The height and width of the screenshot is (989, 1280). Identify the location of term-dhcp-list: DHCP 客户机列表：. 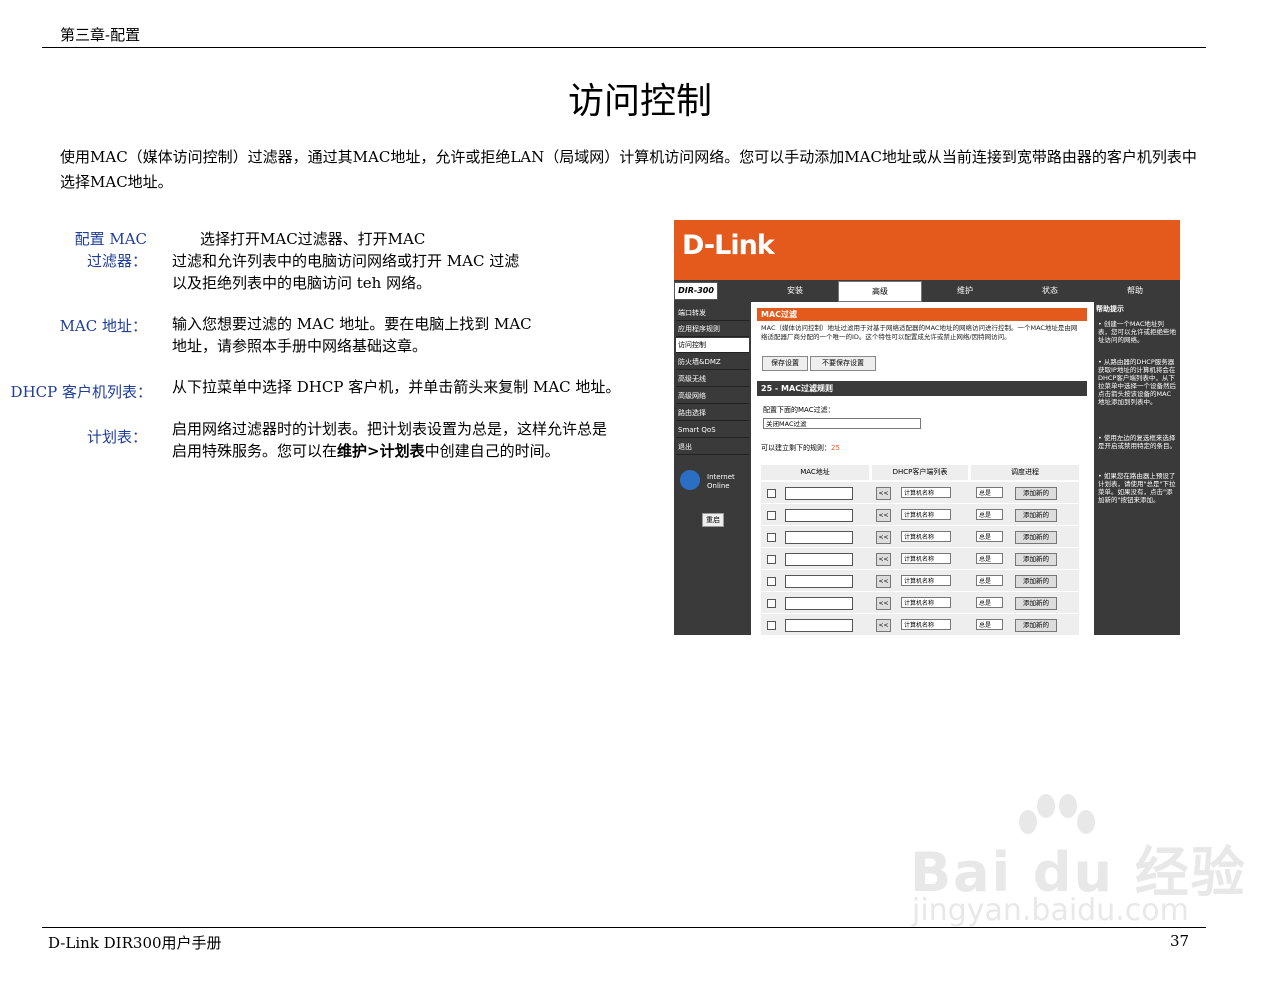
(81, 392).